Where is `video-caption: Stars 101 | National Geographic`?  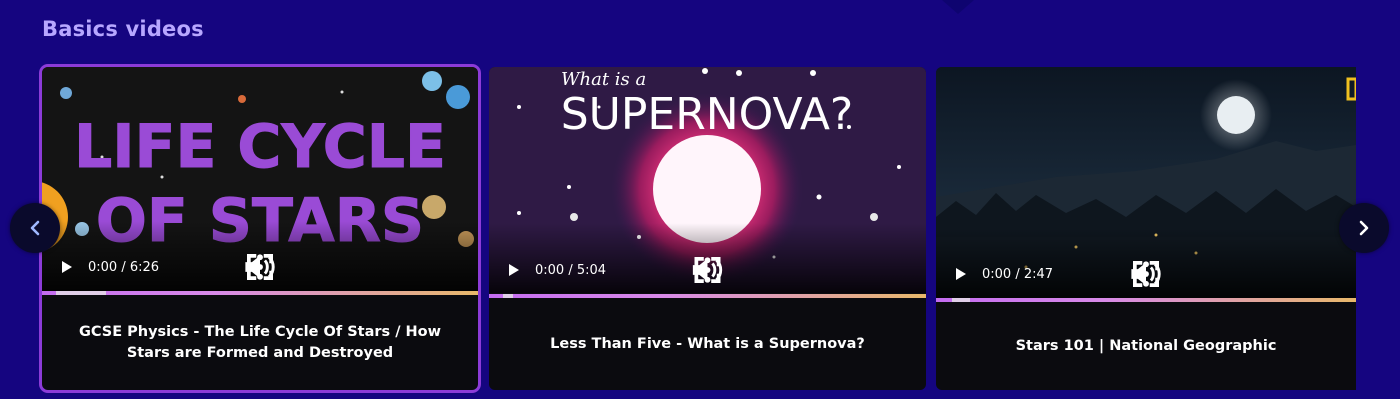 video-caption: Stars 101 | National Geographic is located at coordinates (1146, 346).